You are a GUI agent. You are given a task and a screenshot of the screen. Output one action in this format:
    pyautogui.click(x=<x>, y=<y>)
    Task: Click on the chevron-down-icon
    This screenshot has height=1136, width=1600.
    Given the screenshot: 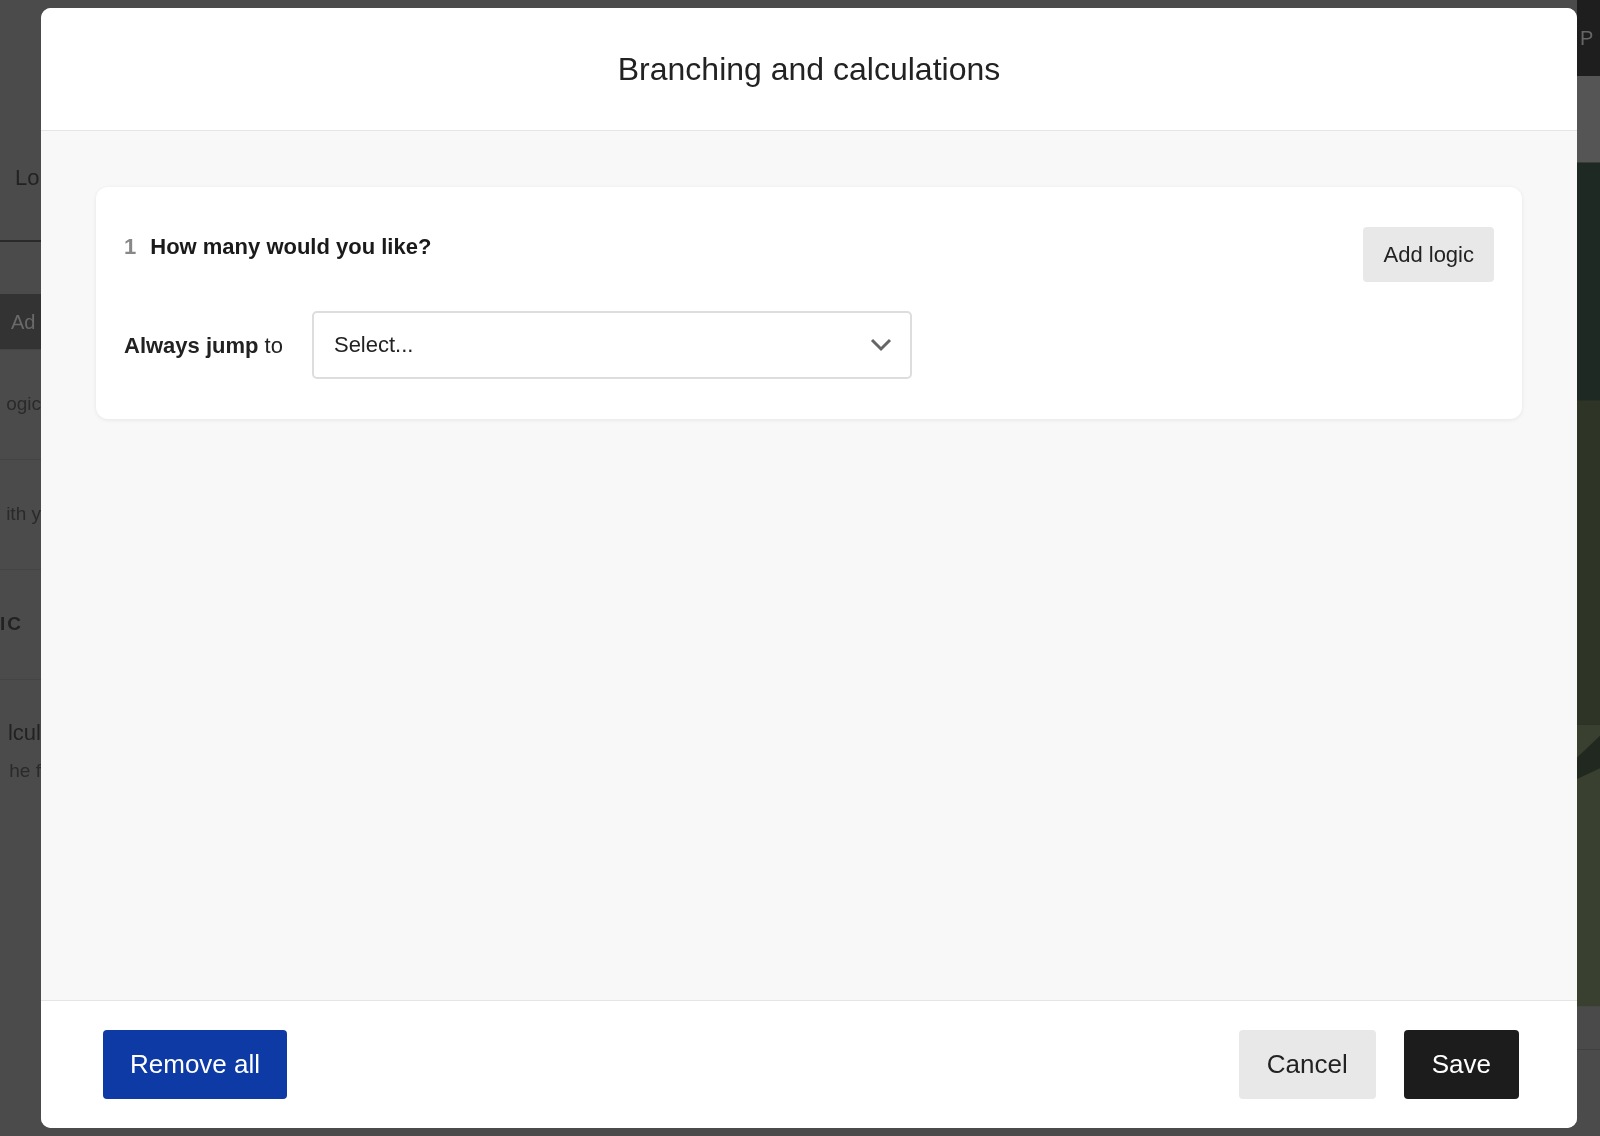 What is the action you would take?
    pyautogui.click(x=880, y=345)
    